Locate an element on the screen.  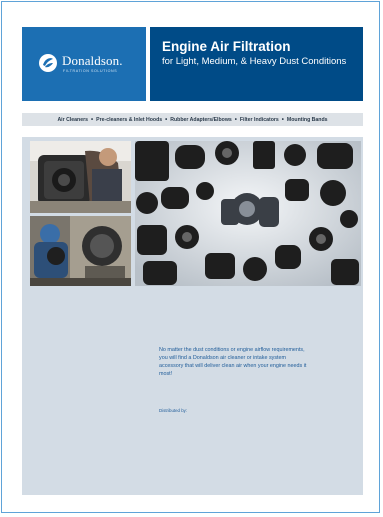
brand-tagline: FILTRATION SOLUTIONS is located at coordinates (90, 71).